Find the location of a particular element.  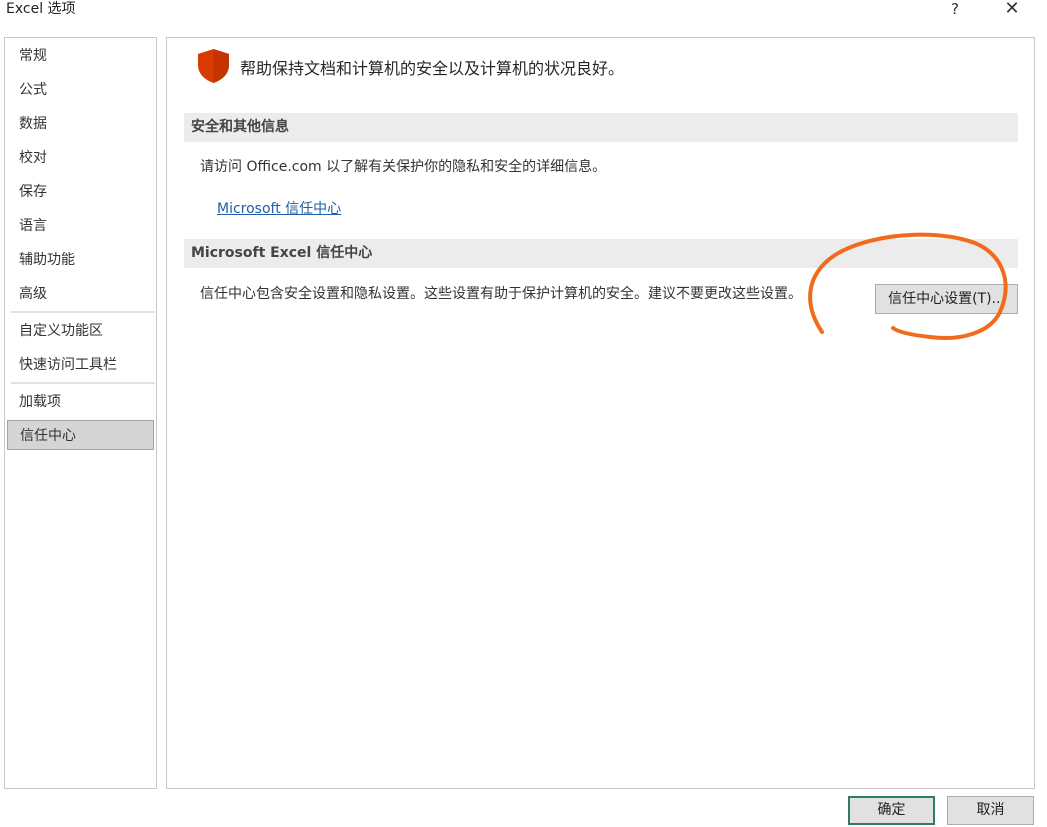

security-info-text: 请访问 Office.com 以了解有关保护你的隐私和安全的详细信息。 is located at coordinates (403, 167).